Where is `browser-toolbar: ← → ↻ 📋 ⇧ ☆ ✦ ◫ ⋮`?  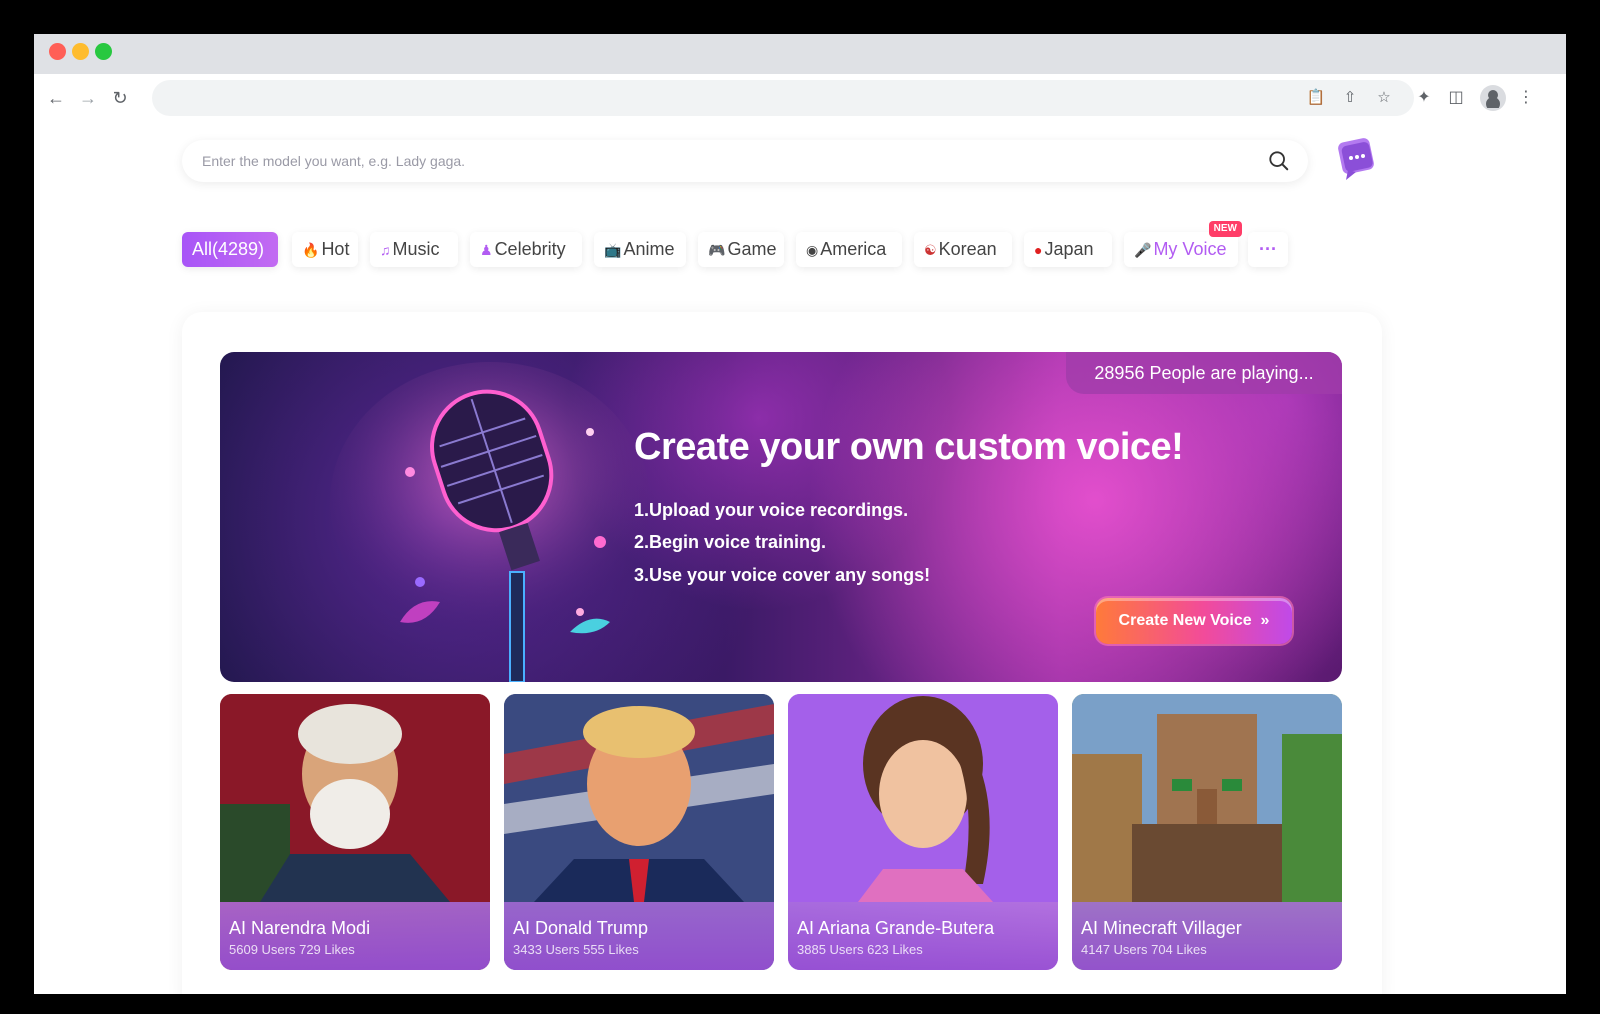
browser-toolbar: ← → ↻ 📋 ⇧ ☆ ✦ ◫ ⋮ is located at coordinates (800, 98).